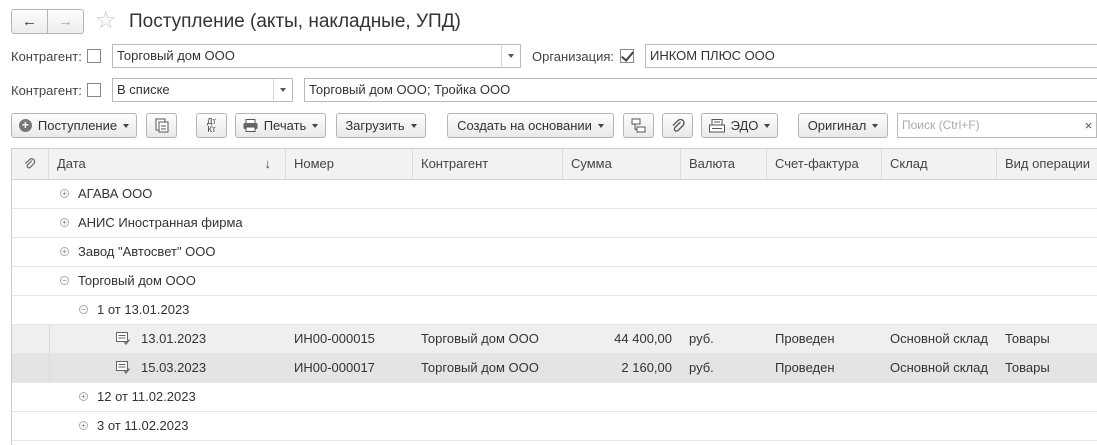 This screenshot has width=1097, height=445. I want to click on attach-file-button, so click(677, 125).